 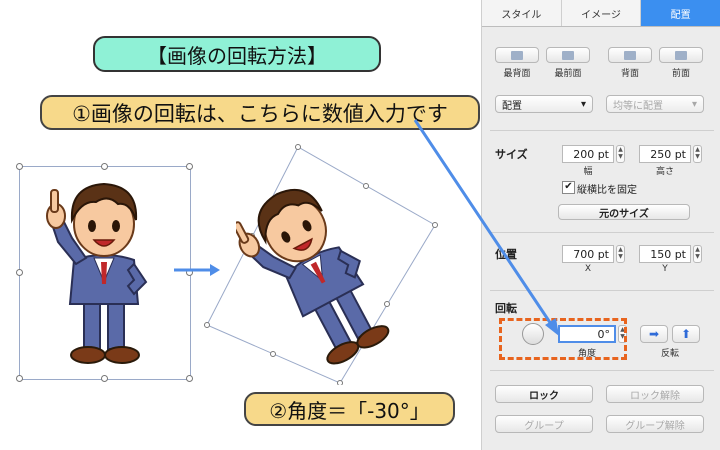 I want to click on step1-callout: ①画像の回転は、こちらに数値入力です, so click(x=260, y=112).